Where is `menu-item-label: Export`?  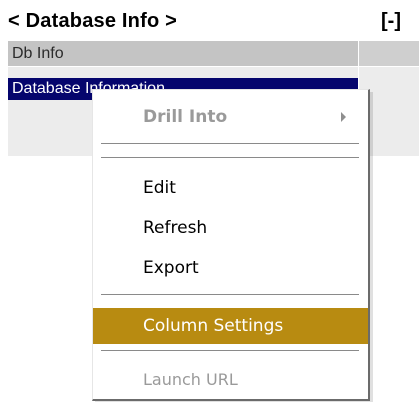
menu-item-label: Export is located at coordinates (171, 268).